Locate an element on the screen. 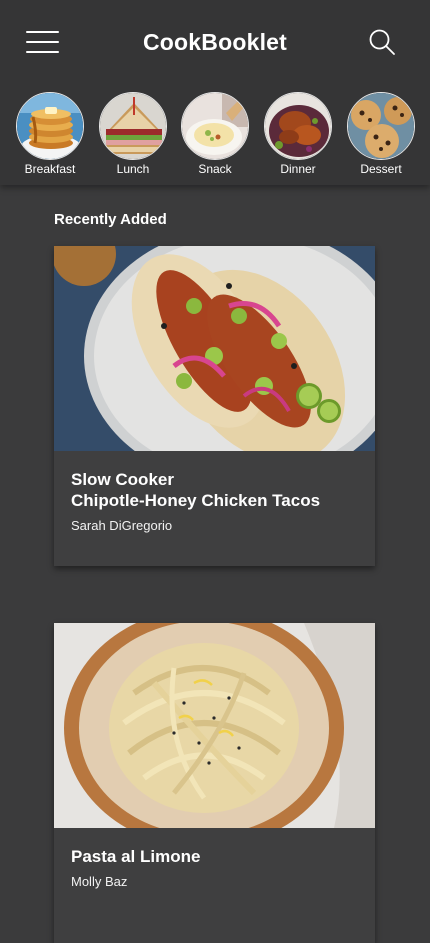 The height and width of the screenshot is (943, 430). recipe-author: Sarah DiGregorio is located at coordinates (122, 525).